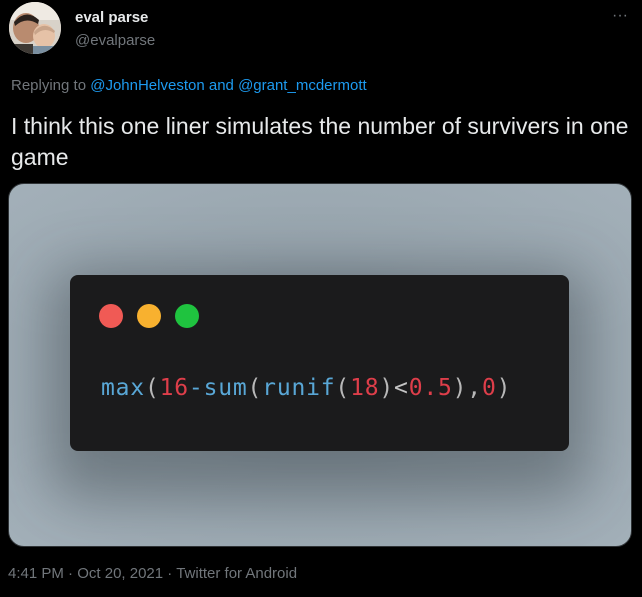 Image resolution: width=642 pixels, height=597 pixels. I want to click on author-handle: @evalparse, so click(115, 40).